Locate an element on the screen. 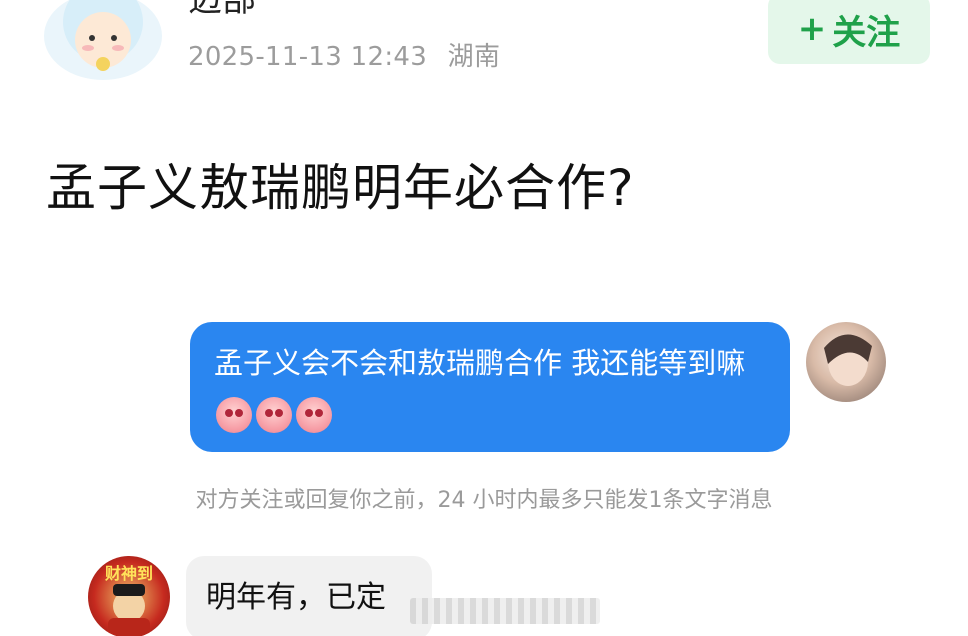 The height and width of the screenshot is (636, 968). post-title: 孟子义敖瑞鹏明年必合作? is located at coordinates (340, 188).